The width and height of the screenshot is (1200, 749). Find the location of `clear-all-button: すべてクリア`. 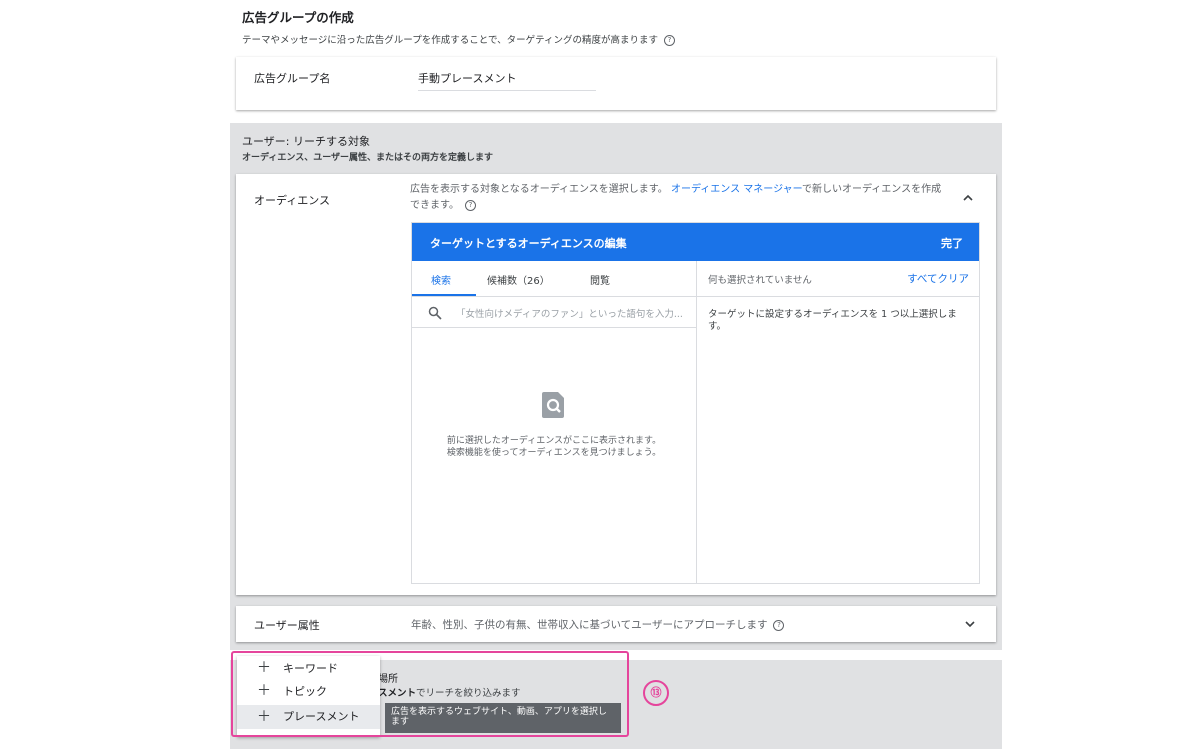

clear-all-button: すべてクリア is located at coordinates (938, 278).